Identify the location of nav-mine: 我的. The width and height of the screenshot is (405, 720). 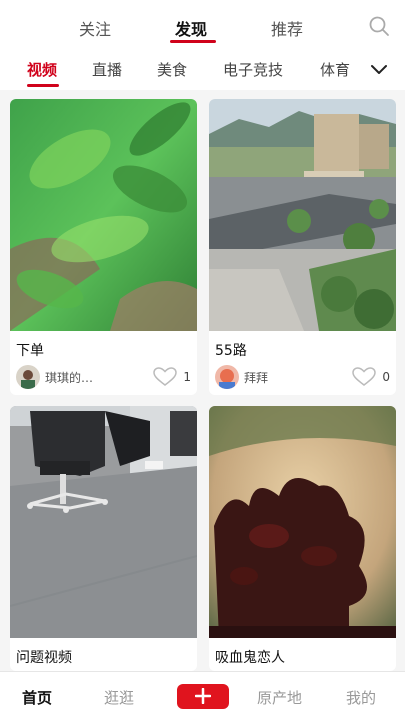
(361, 697).